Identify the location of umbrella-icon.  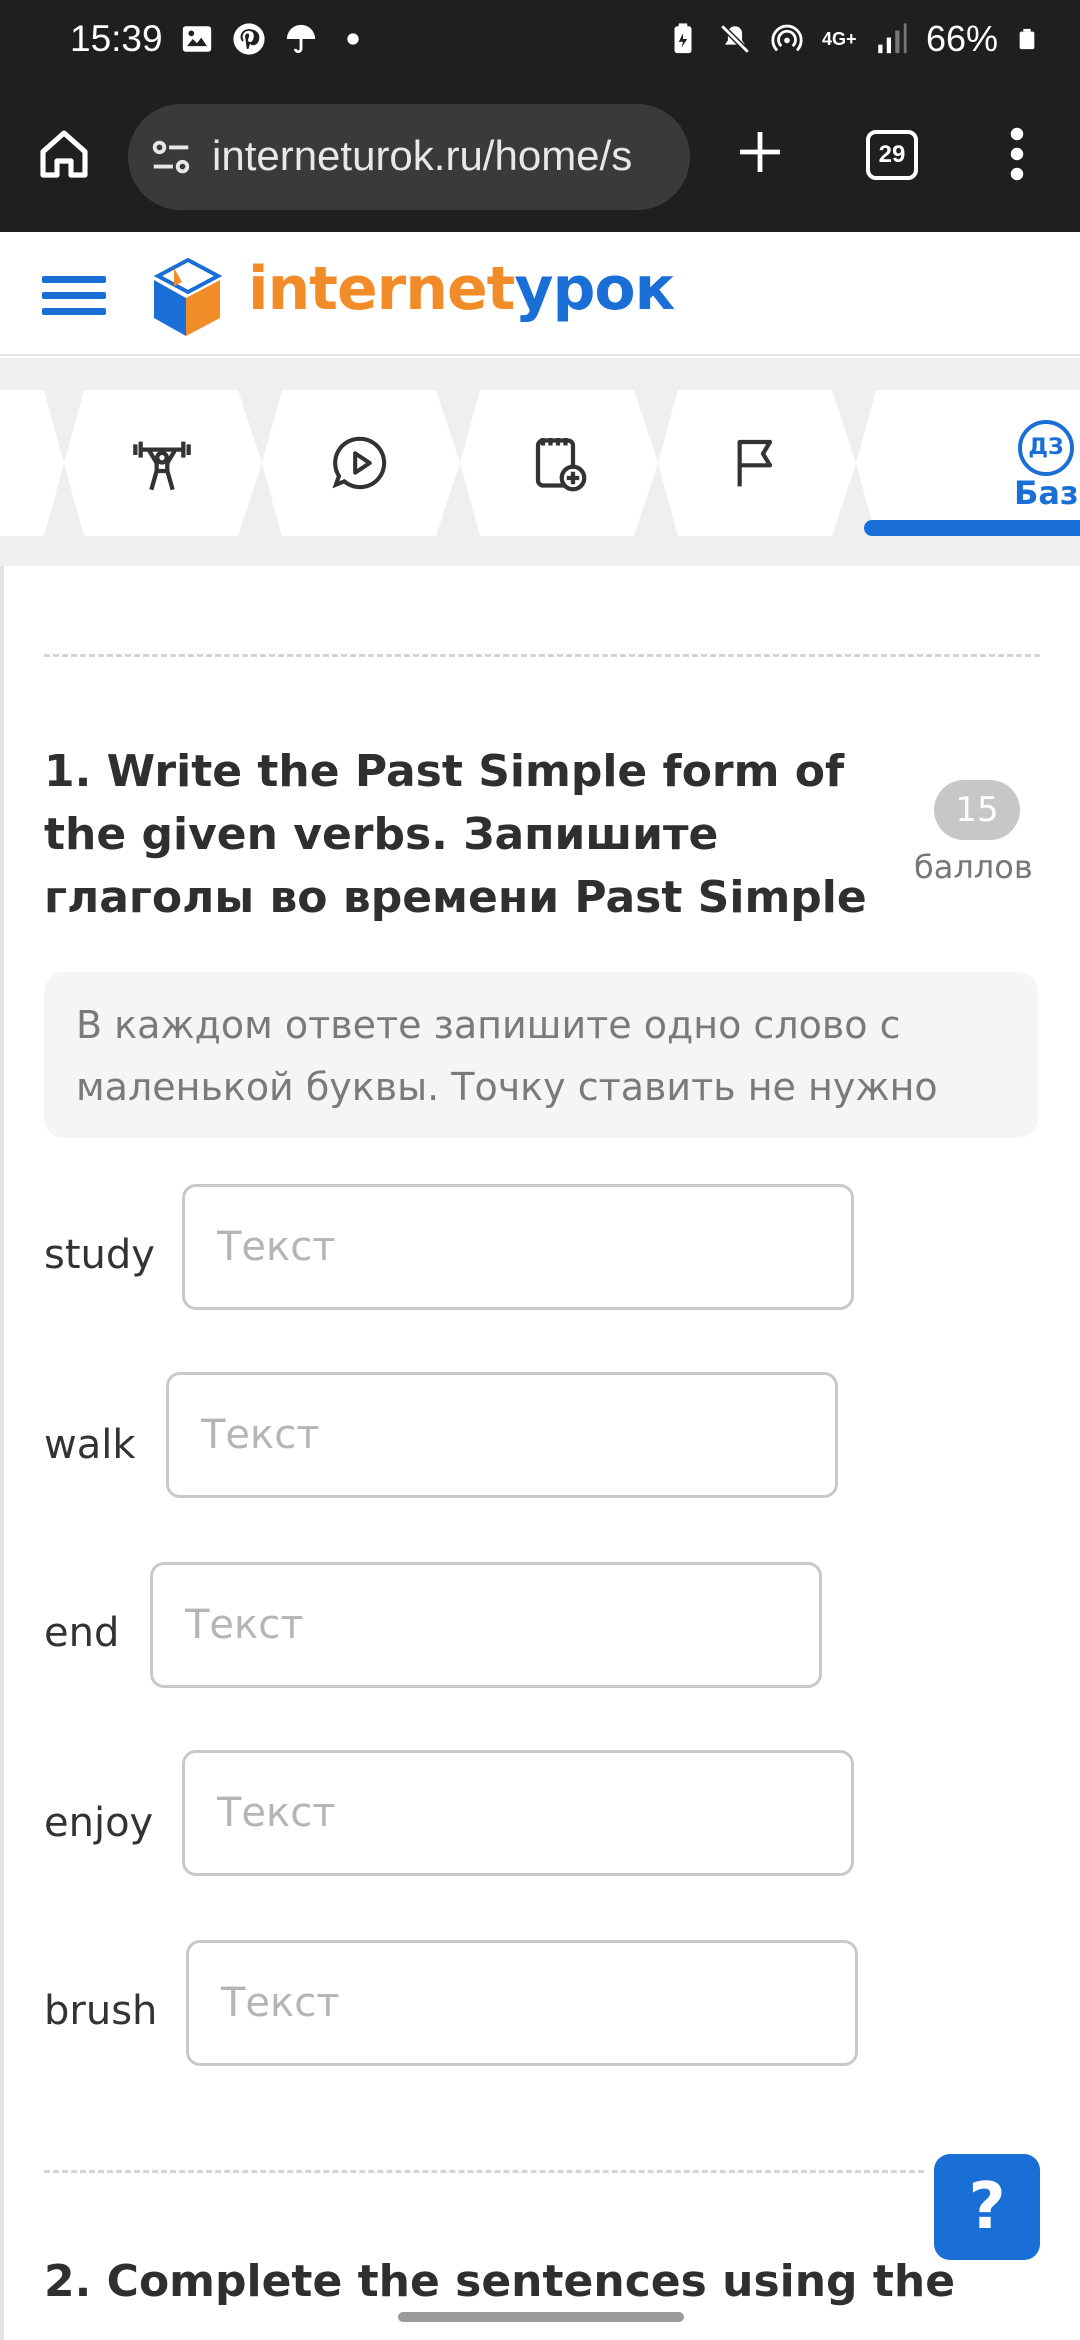
(301, 39).